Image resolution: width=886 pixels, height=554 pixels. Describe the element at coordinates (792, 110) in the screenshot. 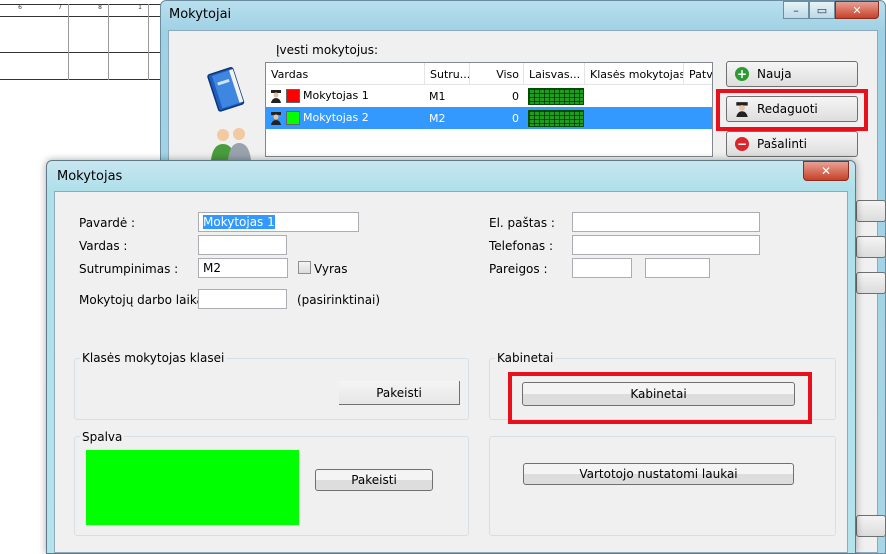

I see `edit-button-highlight` at that location.